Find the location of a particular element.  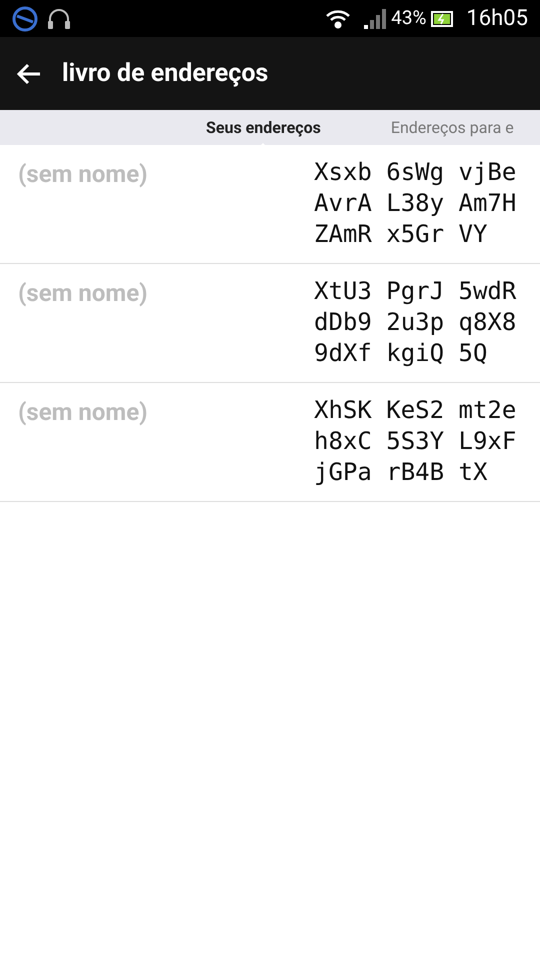

signal-icon is located at coordinates (375, 19).